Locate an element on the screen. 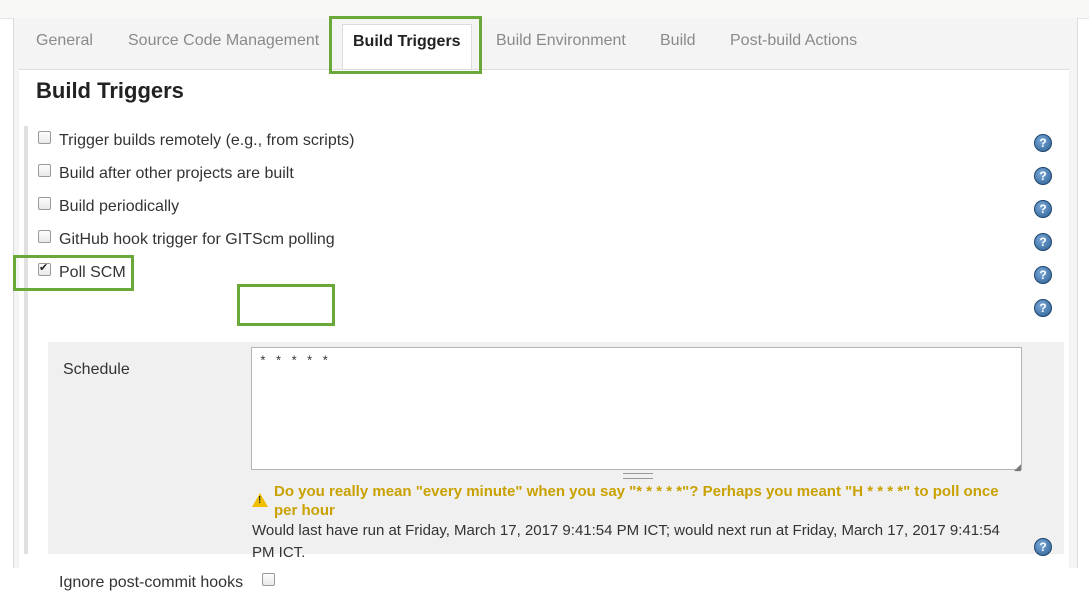  tab-source-code-management: Source Code Management is located at coordinates (223, 41).